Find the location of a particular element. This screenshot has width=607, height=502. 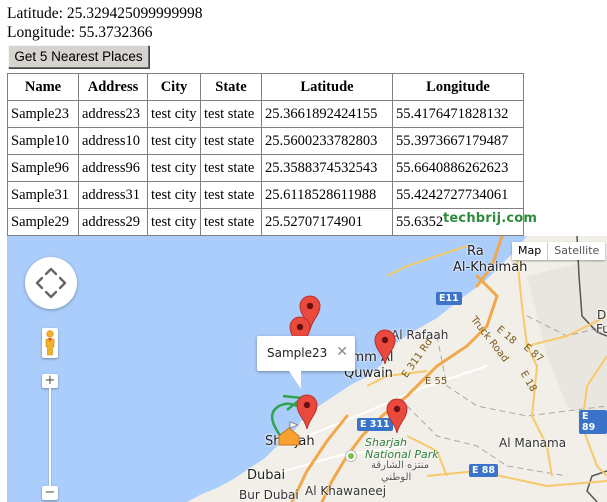

road-label-e55: E 55 is located at coordinates (436, 381).